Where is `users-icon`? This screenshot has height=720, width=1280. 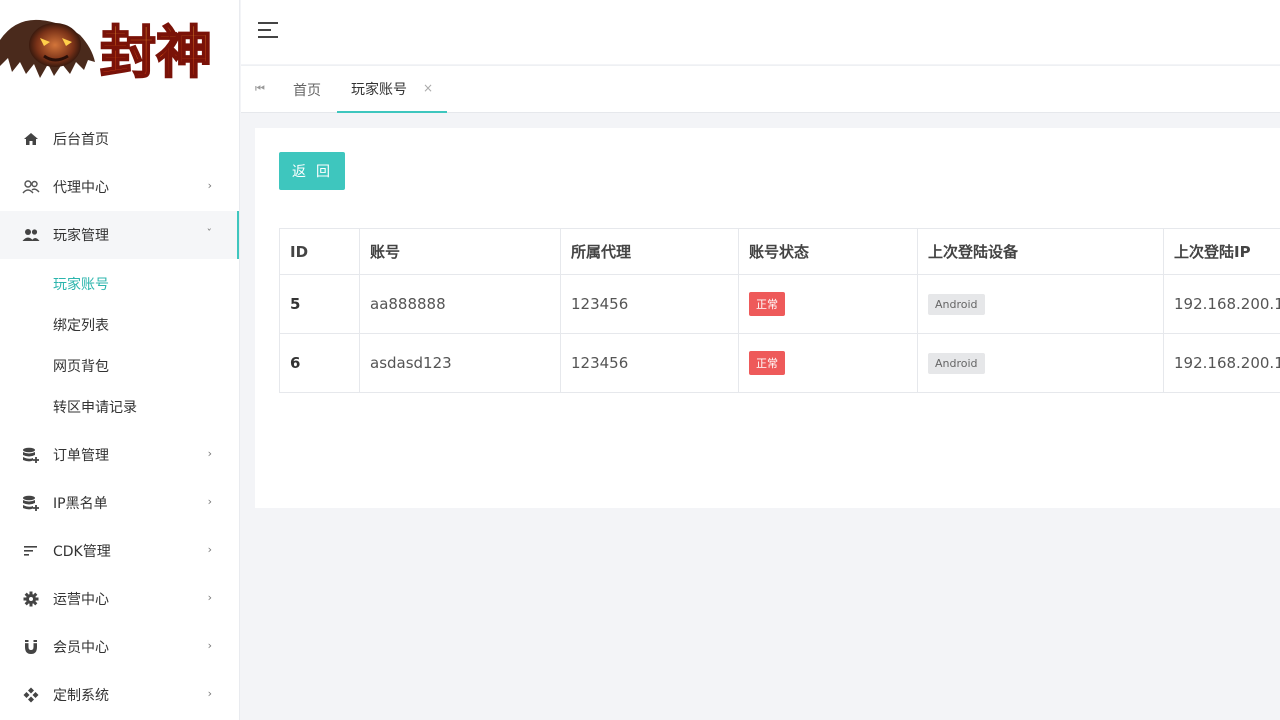 users-icon is located at coordinates (31, 235).